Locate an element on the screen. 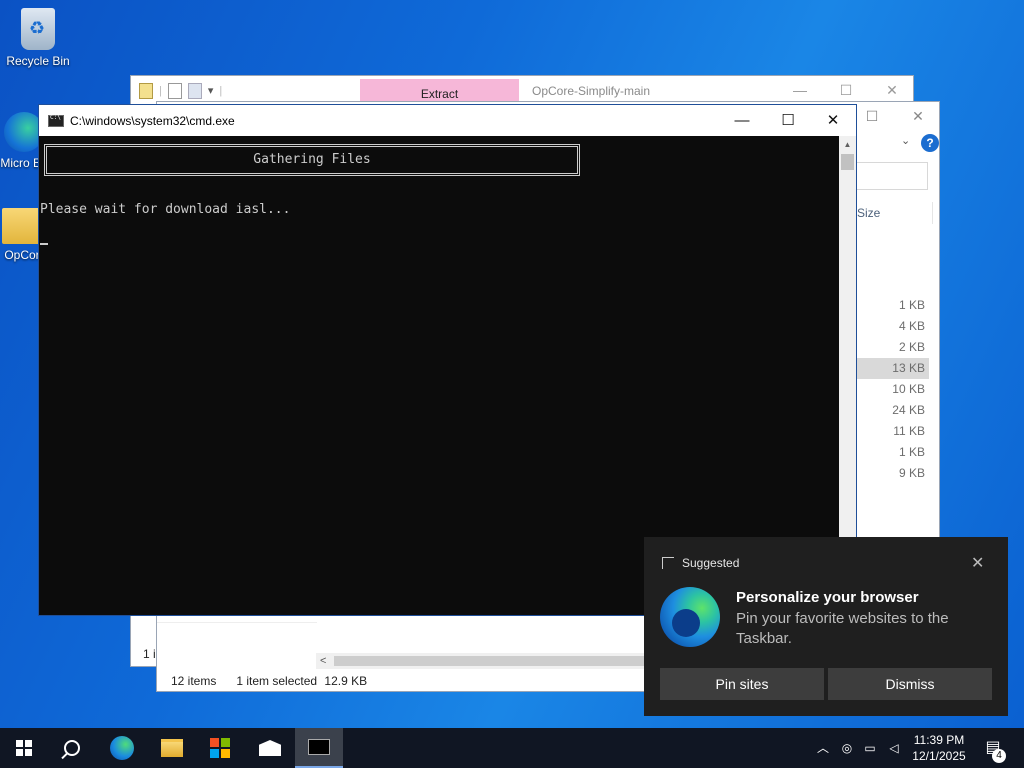 Image resolution: width=1024 pixels, height=768 pixels. console-cursor is located at coordinates (44, 244).